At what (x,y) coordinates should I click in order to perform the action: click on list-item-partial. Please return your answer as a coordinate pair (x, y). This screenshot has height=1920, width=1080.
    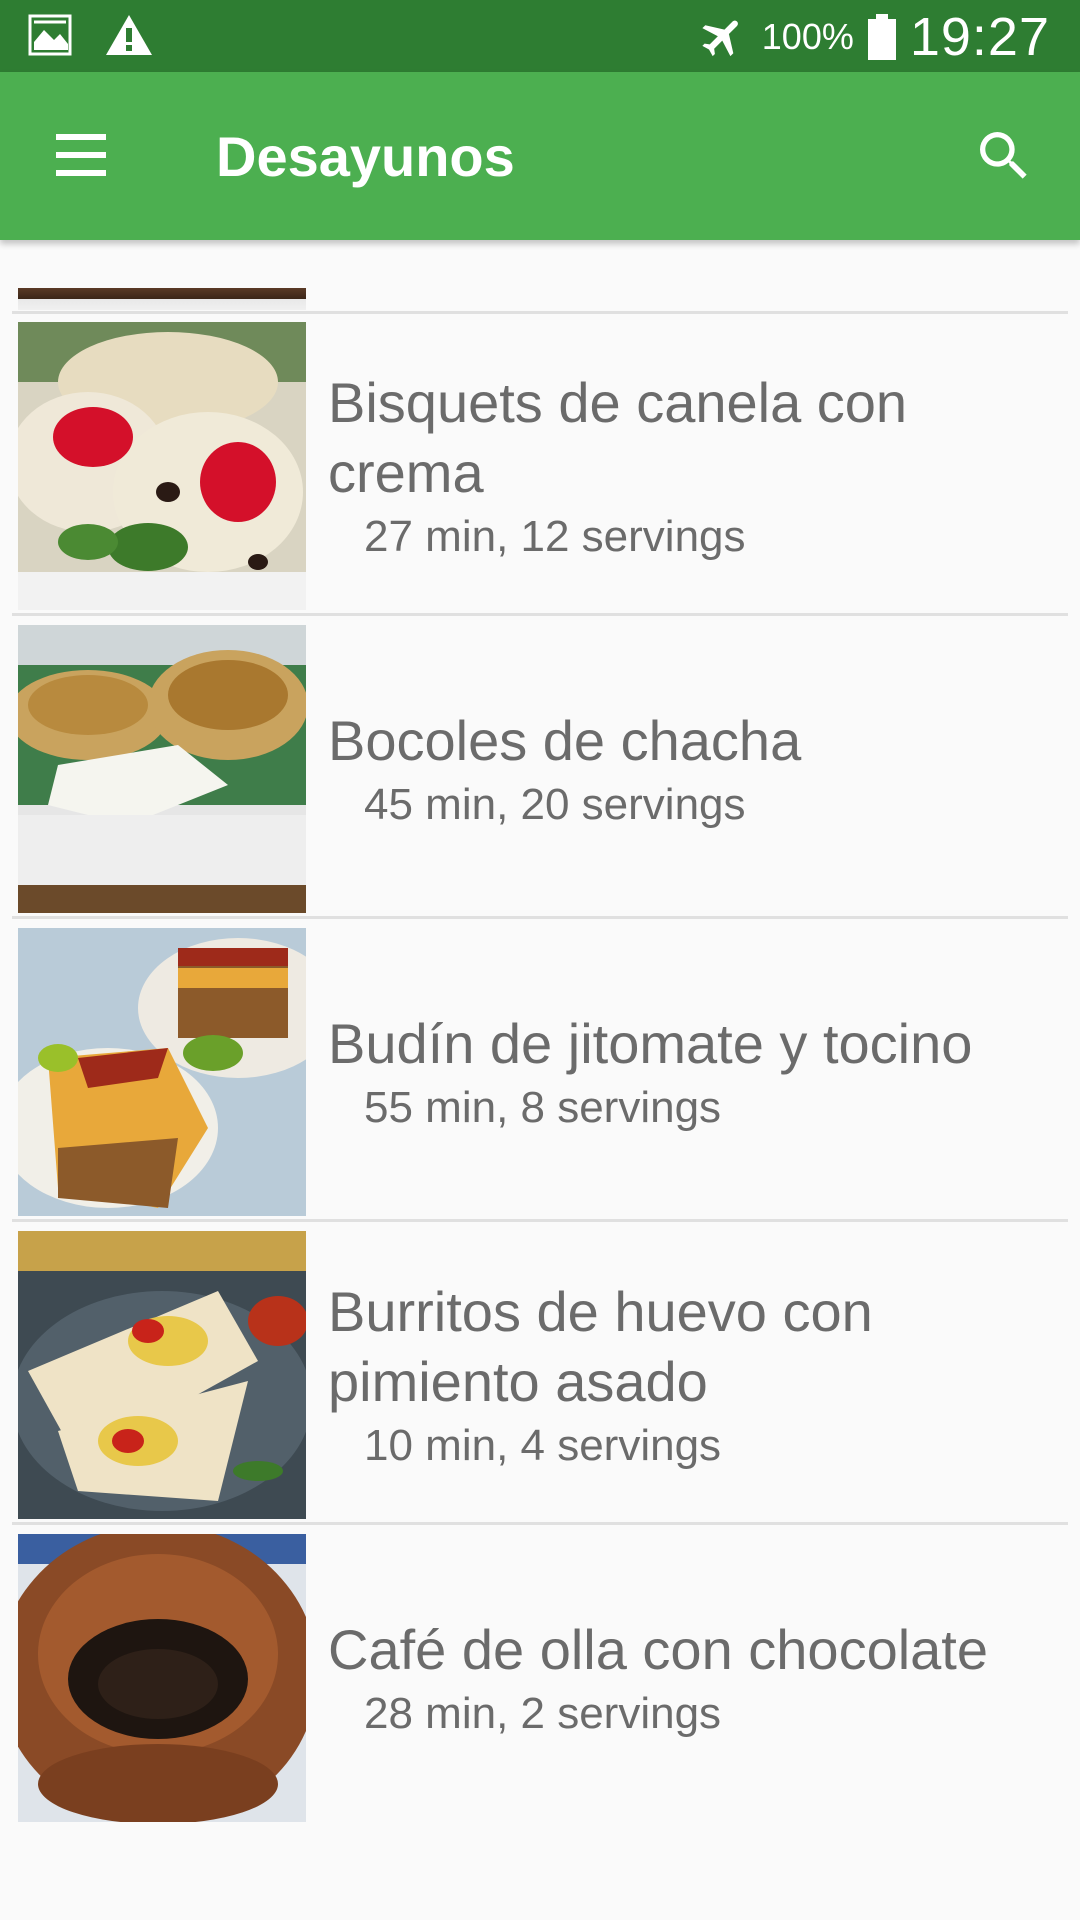
    Looking at the image, I should click on (540, 277).